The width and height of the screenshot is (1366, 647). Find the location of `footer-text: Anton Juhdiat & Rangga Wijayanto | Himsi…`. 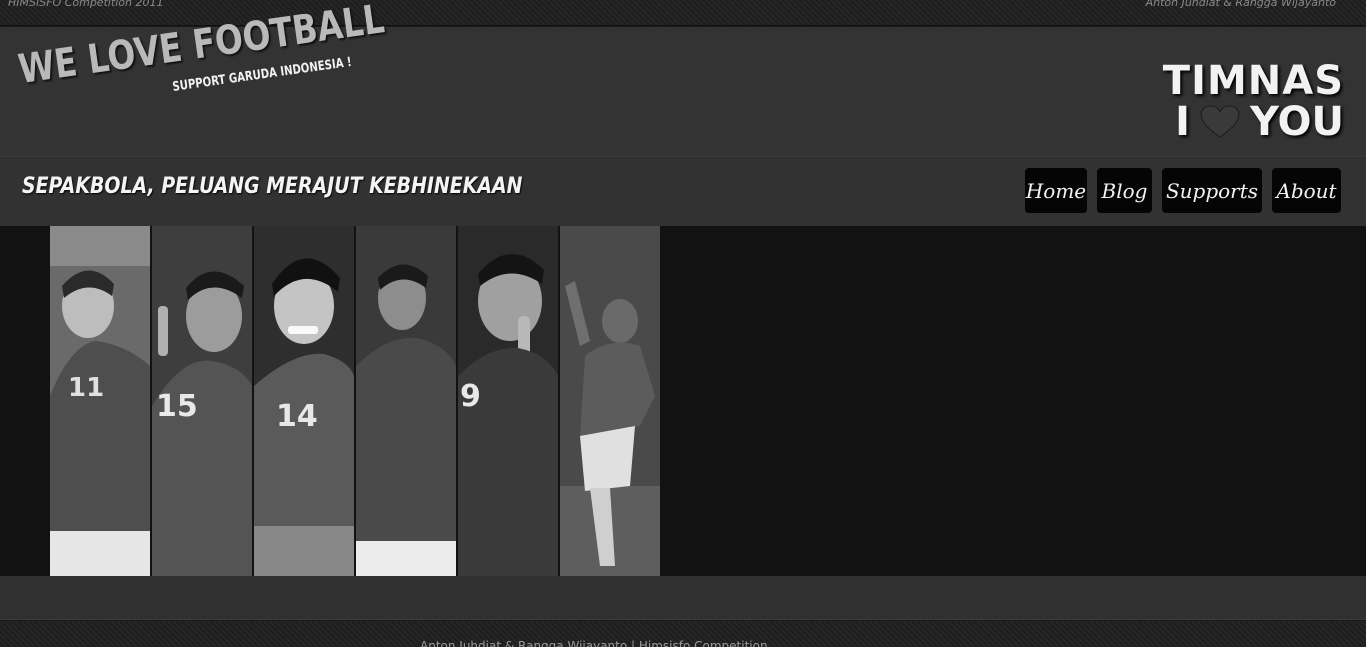

footer-text: Anton Juhdiat & Rangga Wijayanto | Himsi… is located at coordinates (594, 643).